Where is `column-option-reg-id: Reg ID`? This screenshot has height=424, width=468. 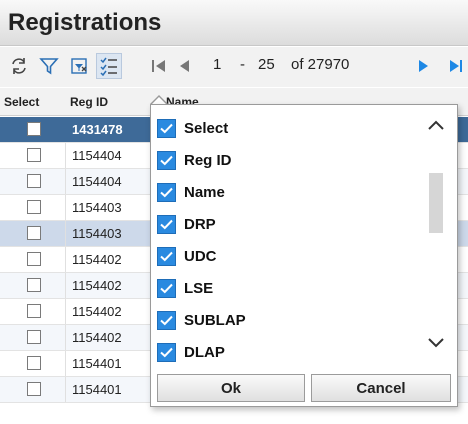
column-option-reg-id: Reg ID is located at coordinates (194, 160).